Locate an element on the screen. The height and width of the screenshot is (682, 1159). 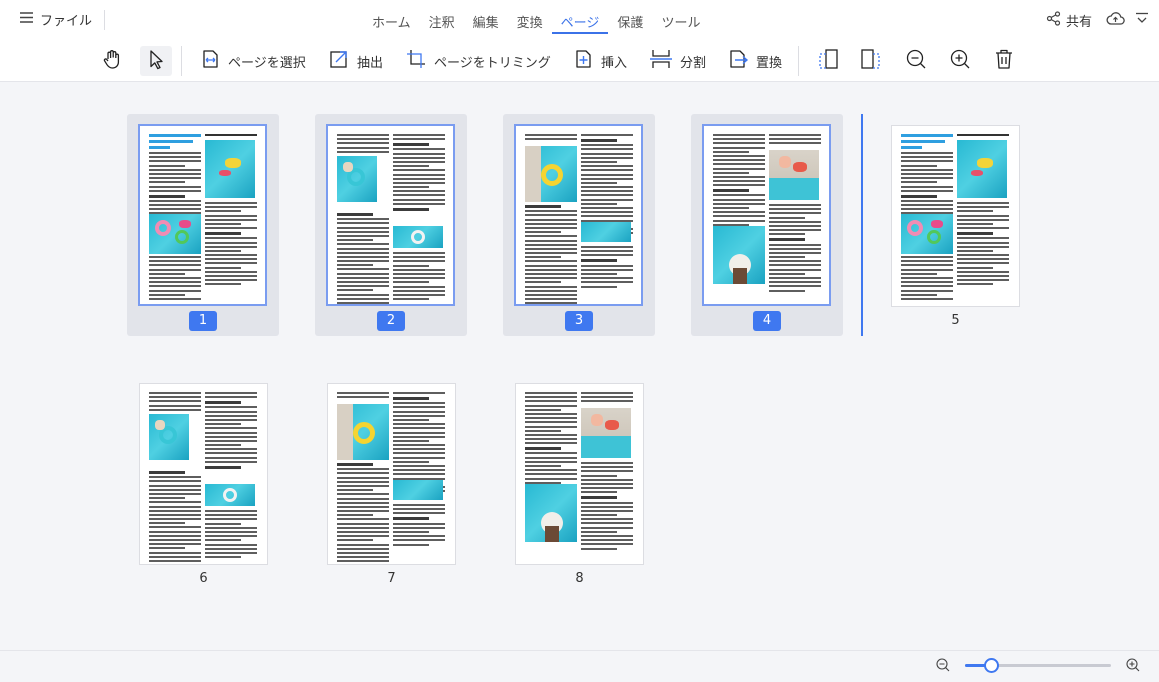
collapse-ribbon-button is located at coordinates (1142, 20).